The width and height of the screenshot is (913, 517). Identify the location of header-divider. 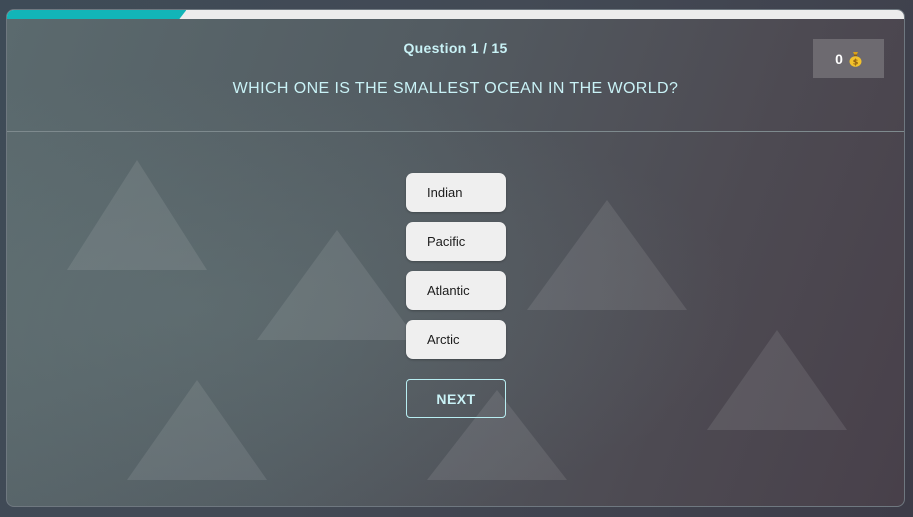
(455, 131).